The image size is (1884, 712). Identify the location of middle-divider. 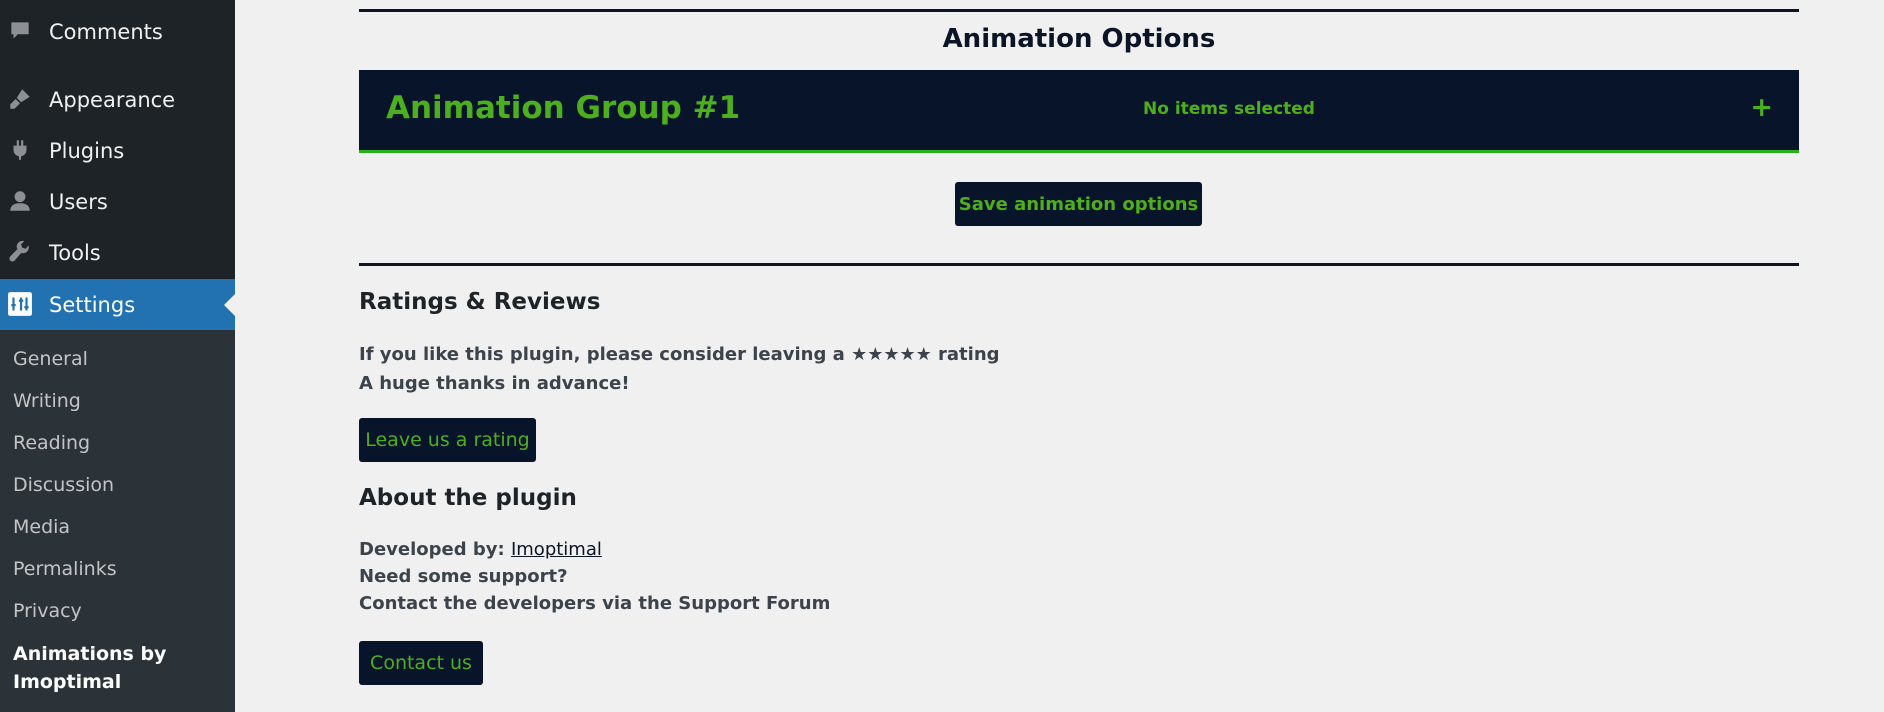
(1079, 264).